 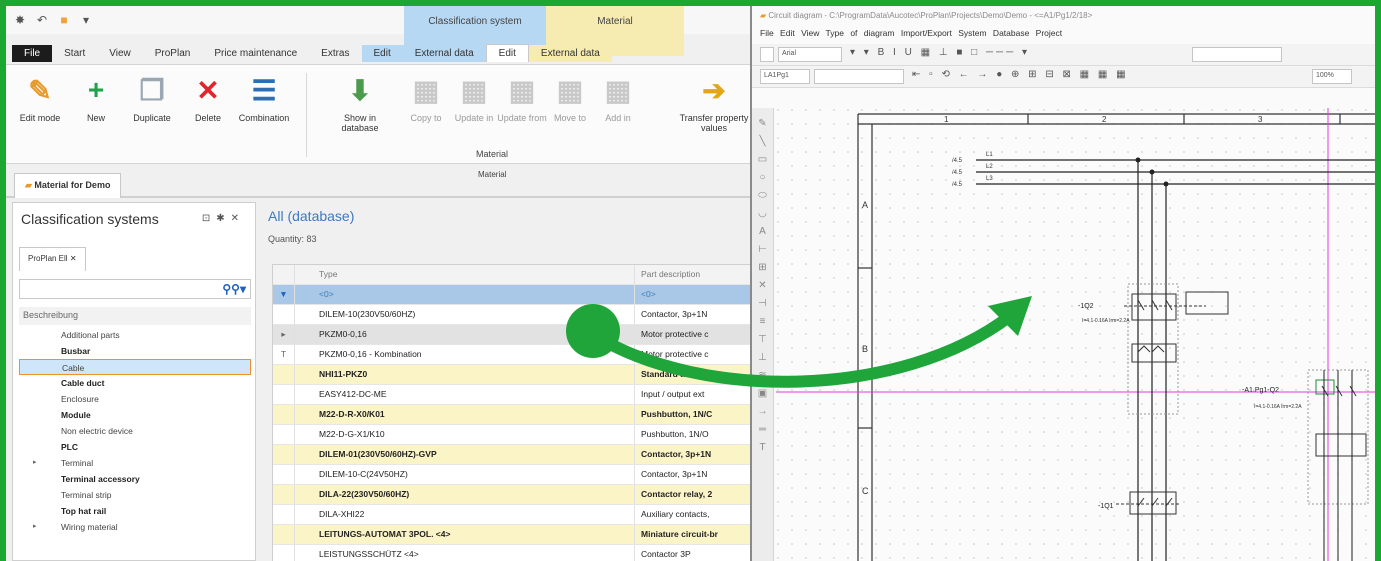 I want to click on transfer-property-values-button: ➔ Transfer property values, so click(x=714, y=103).